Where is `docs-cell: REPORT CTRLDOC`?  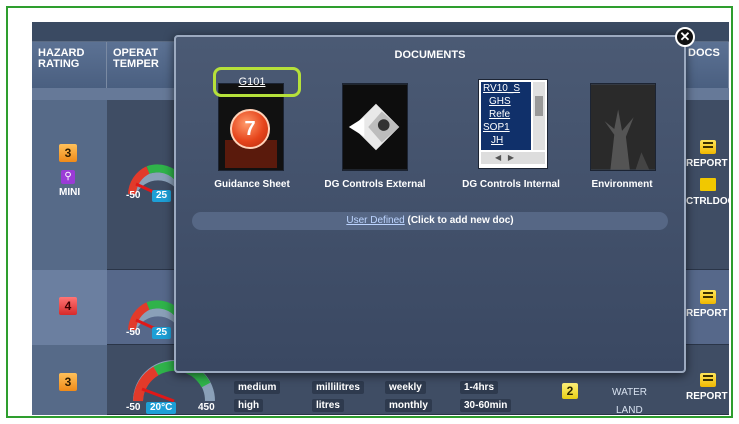
docs-cell: REPORT CTRLDOC is located at coordinates (705, 185).